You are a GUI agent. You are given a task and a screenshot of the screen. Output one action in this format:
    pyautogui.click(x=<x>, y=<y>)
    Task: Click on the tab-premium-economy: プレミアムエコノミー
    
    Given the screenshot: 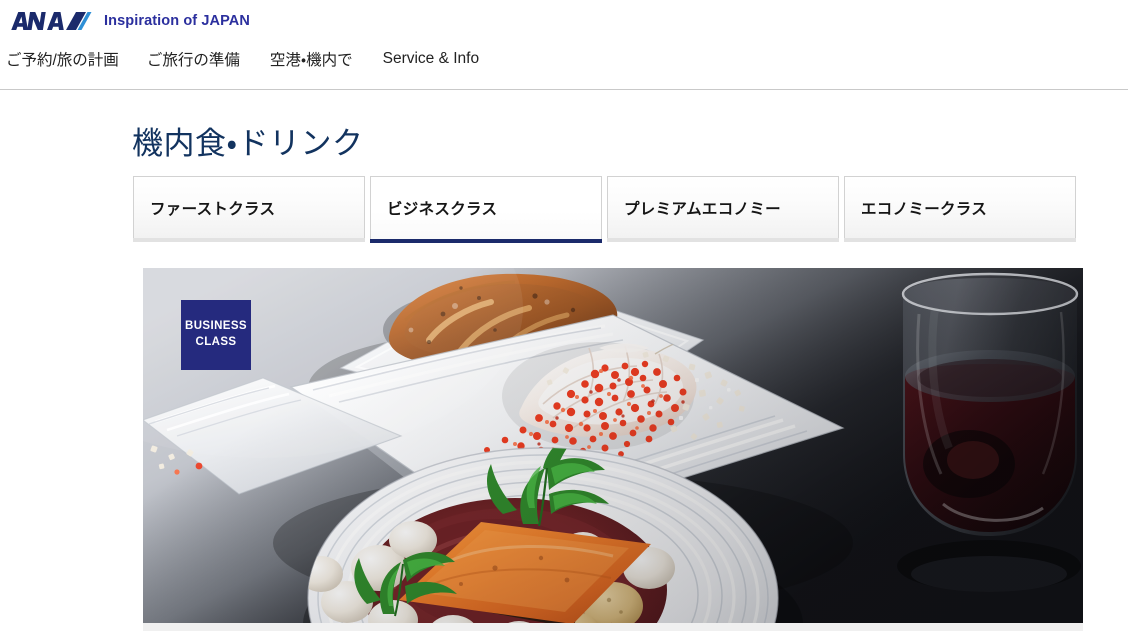 What is the action you would take?
    pyautogui.click(x=723, y=209)
    